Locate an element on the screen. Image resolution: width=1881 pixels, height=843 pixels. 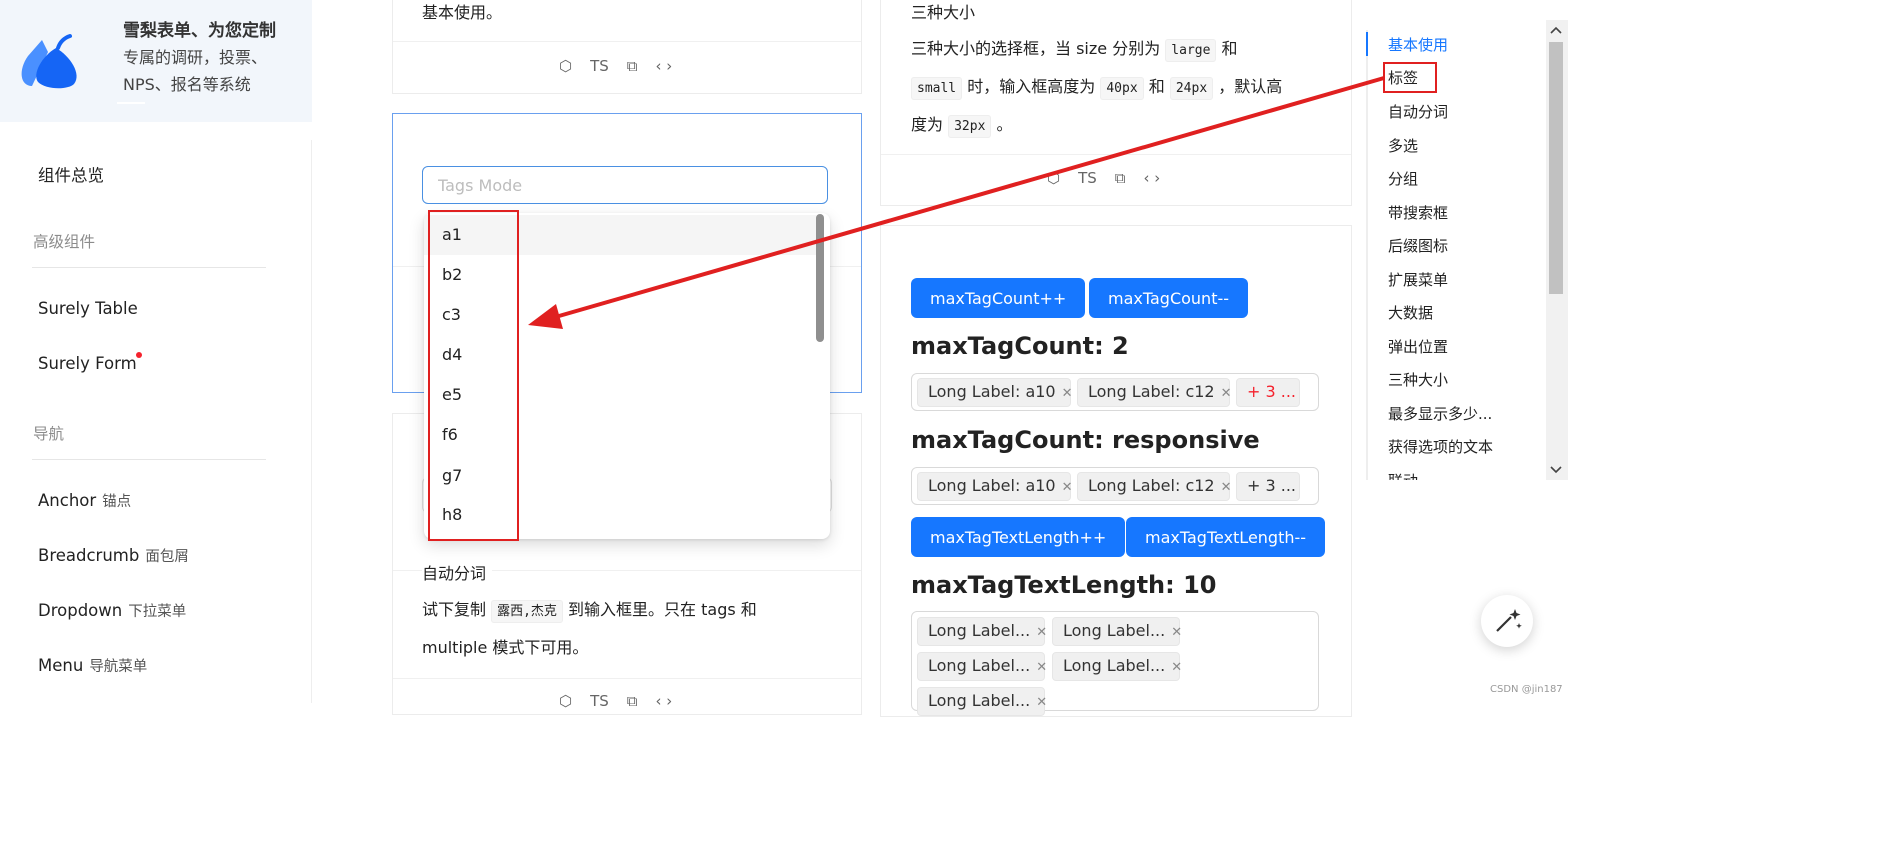
annotation-arrow is located at coordinates (956, 202).